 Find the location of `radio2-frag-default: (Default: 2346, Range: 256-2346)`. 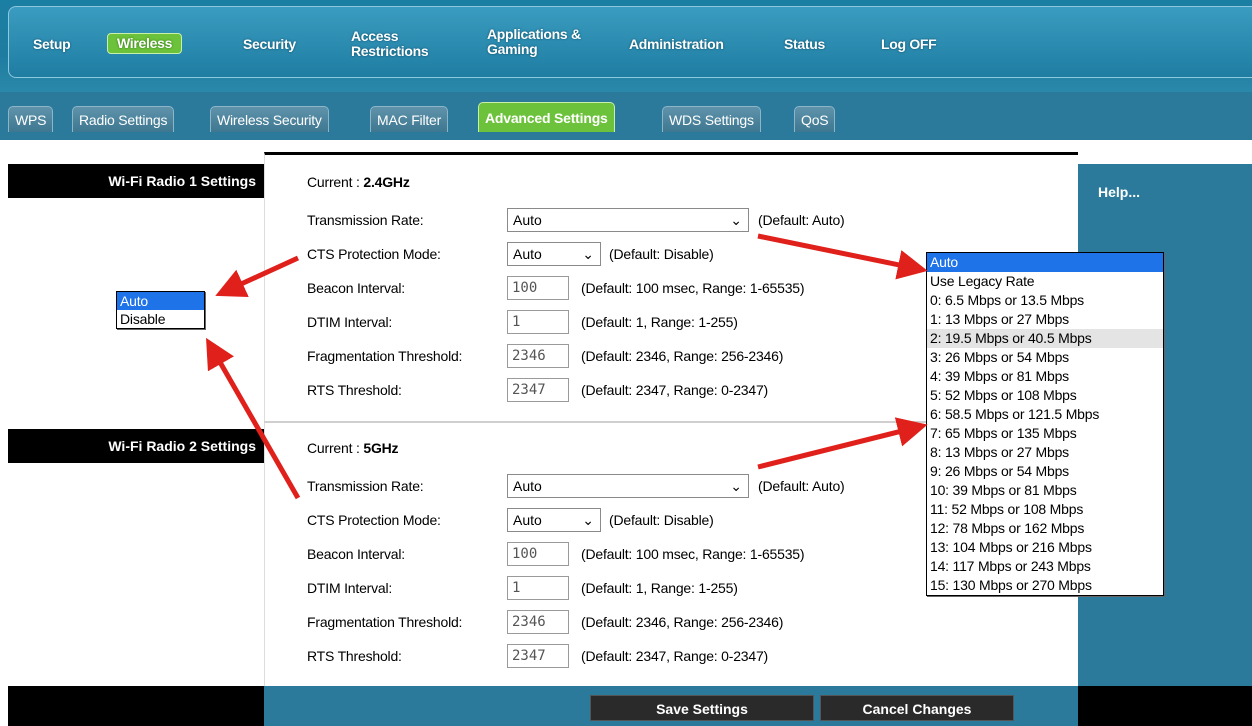

radio2-frag-default: (Default: 2346, Range: 256-2346) is located at coordinates (682, 622).